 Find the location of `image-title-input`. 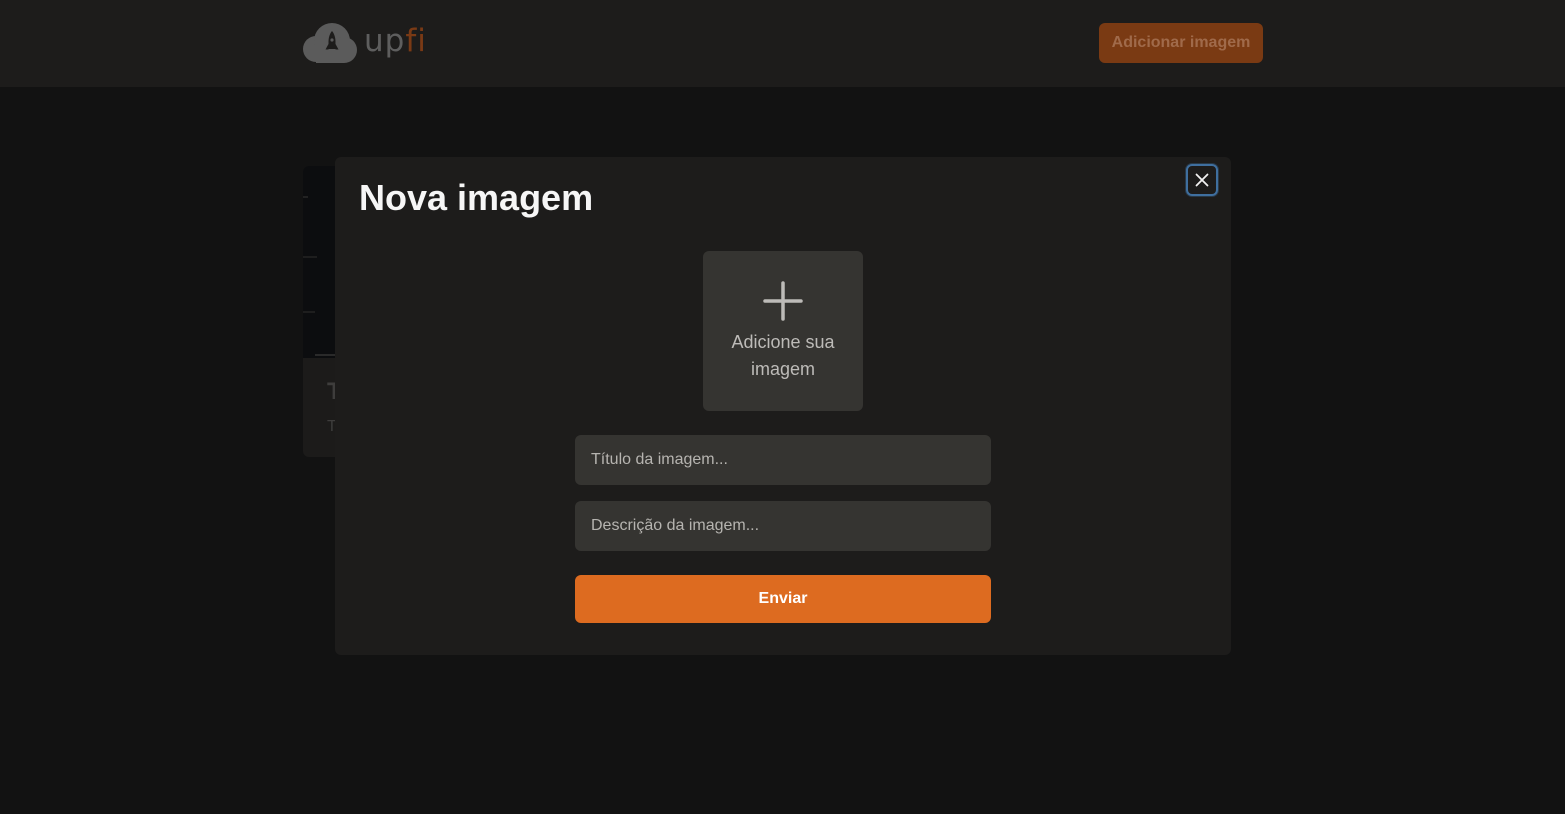

image-title-input is located at coordinates (783, 460).